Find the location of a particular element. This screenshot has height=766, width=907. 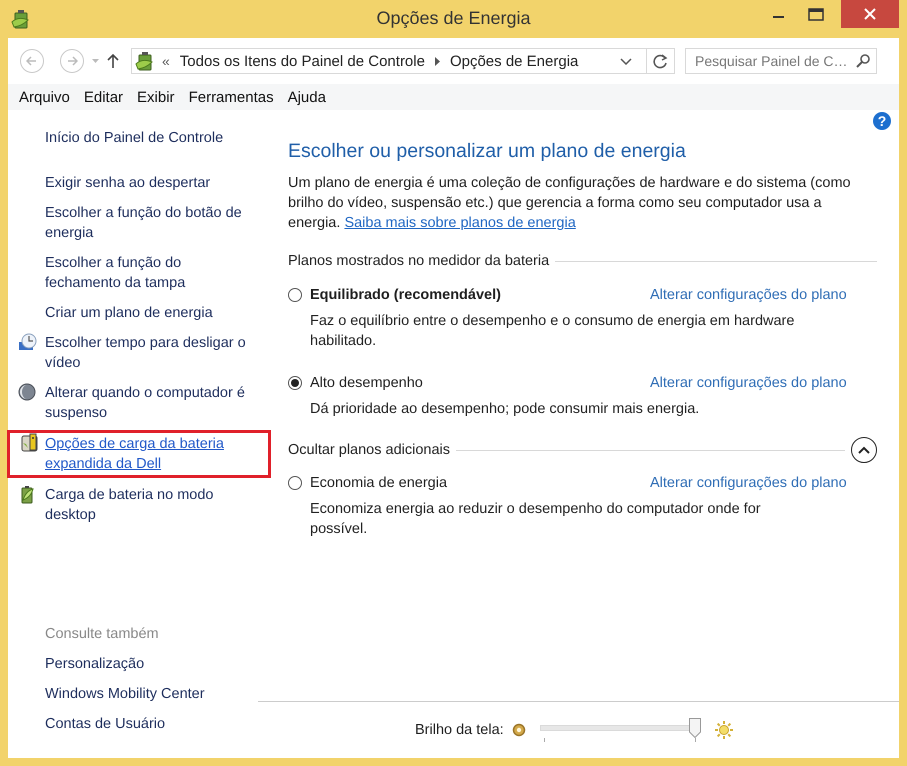

maximize-icon is located at coordinates (816, 14).